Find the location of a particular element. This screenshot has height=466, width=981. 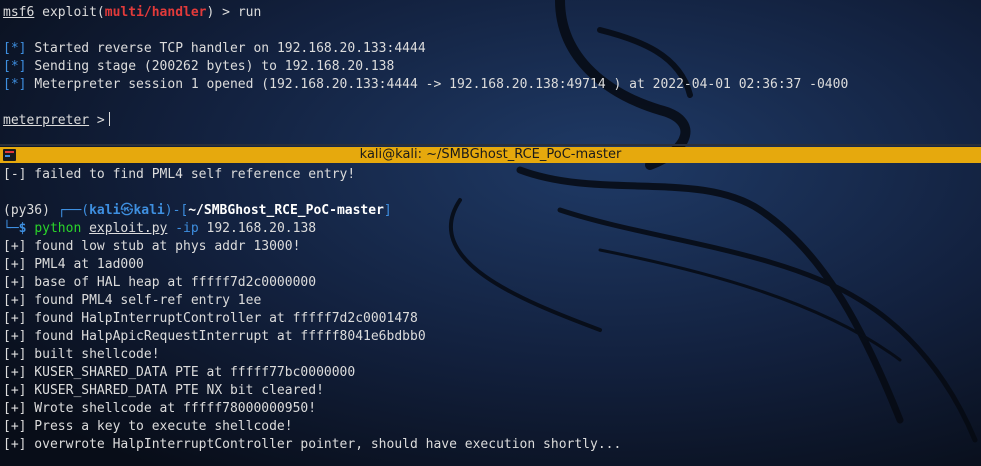

output-line: [+] PML4 at 1ad000 is located at coordinates (73, 264).